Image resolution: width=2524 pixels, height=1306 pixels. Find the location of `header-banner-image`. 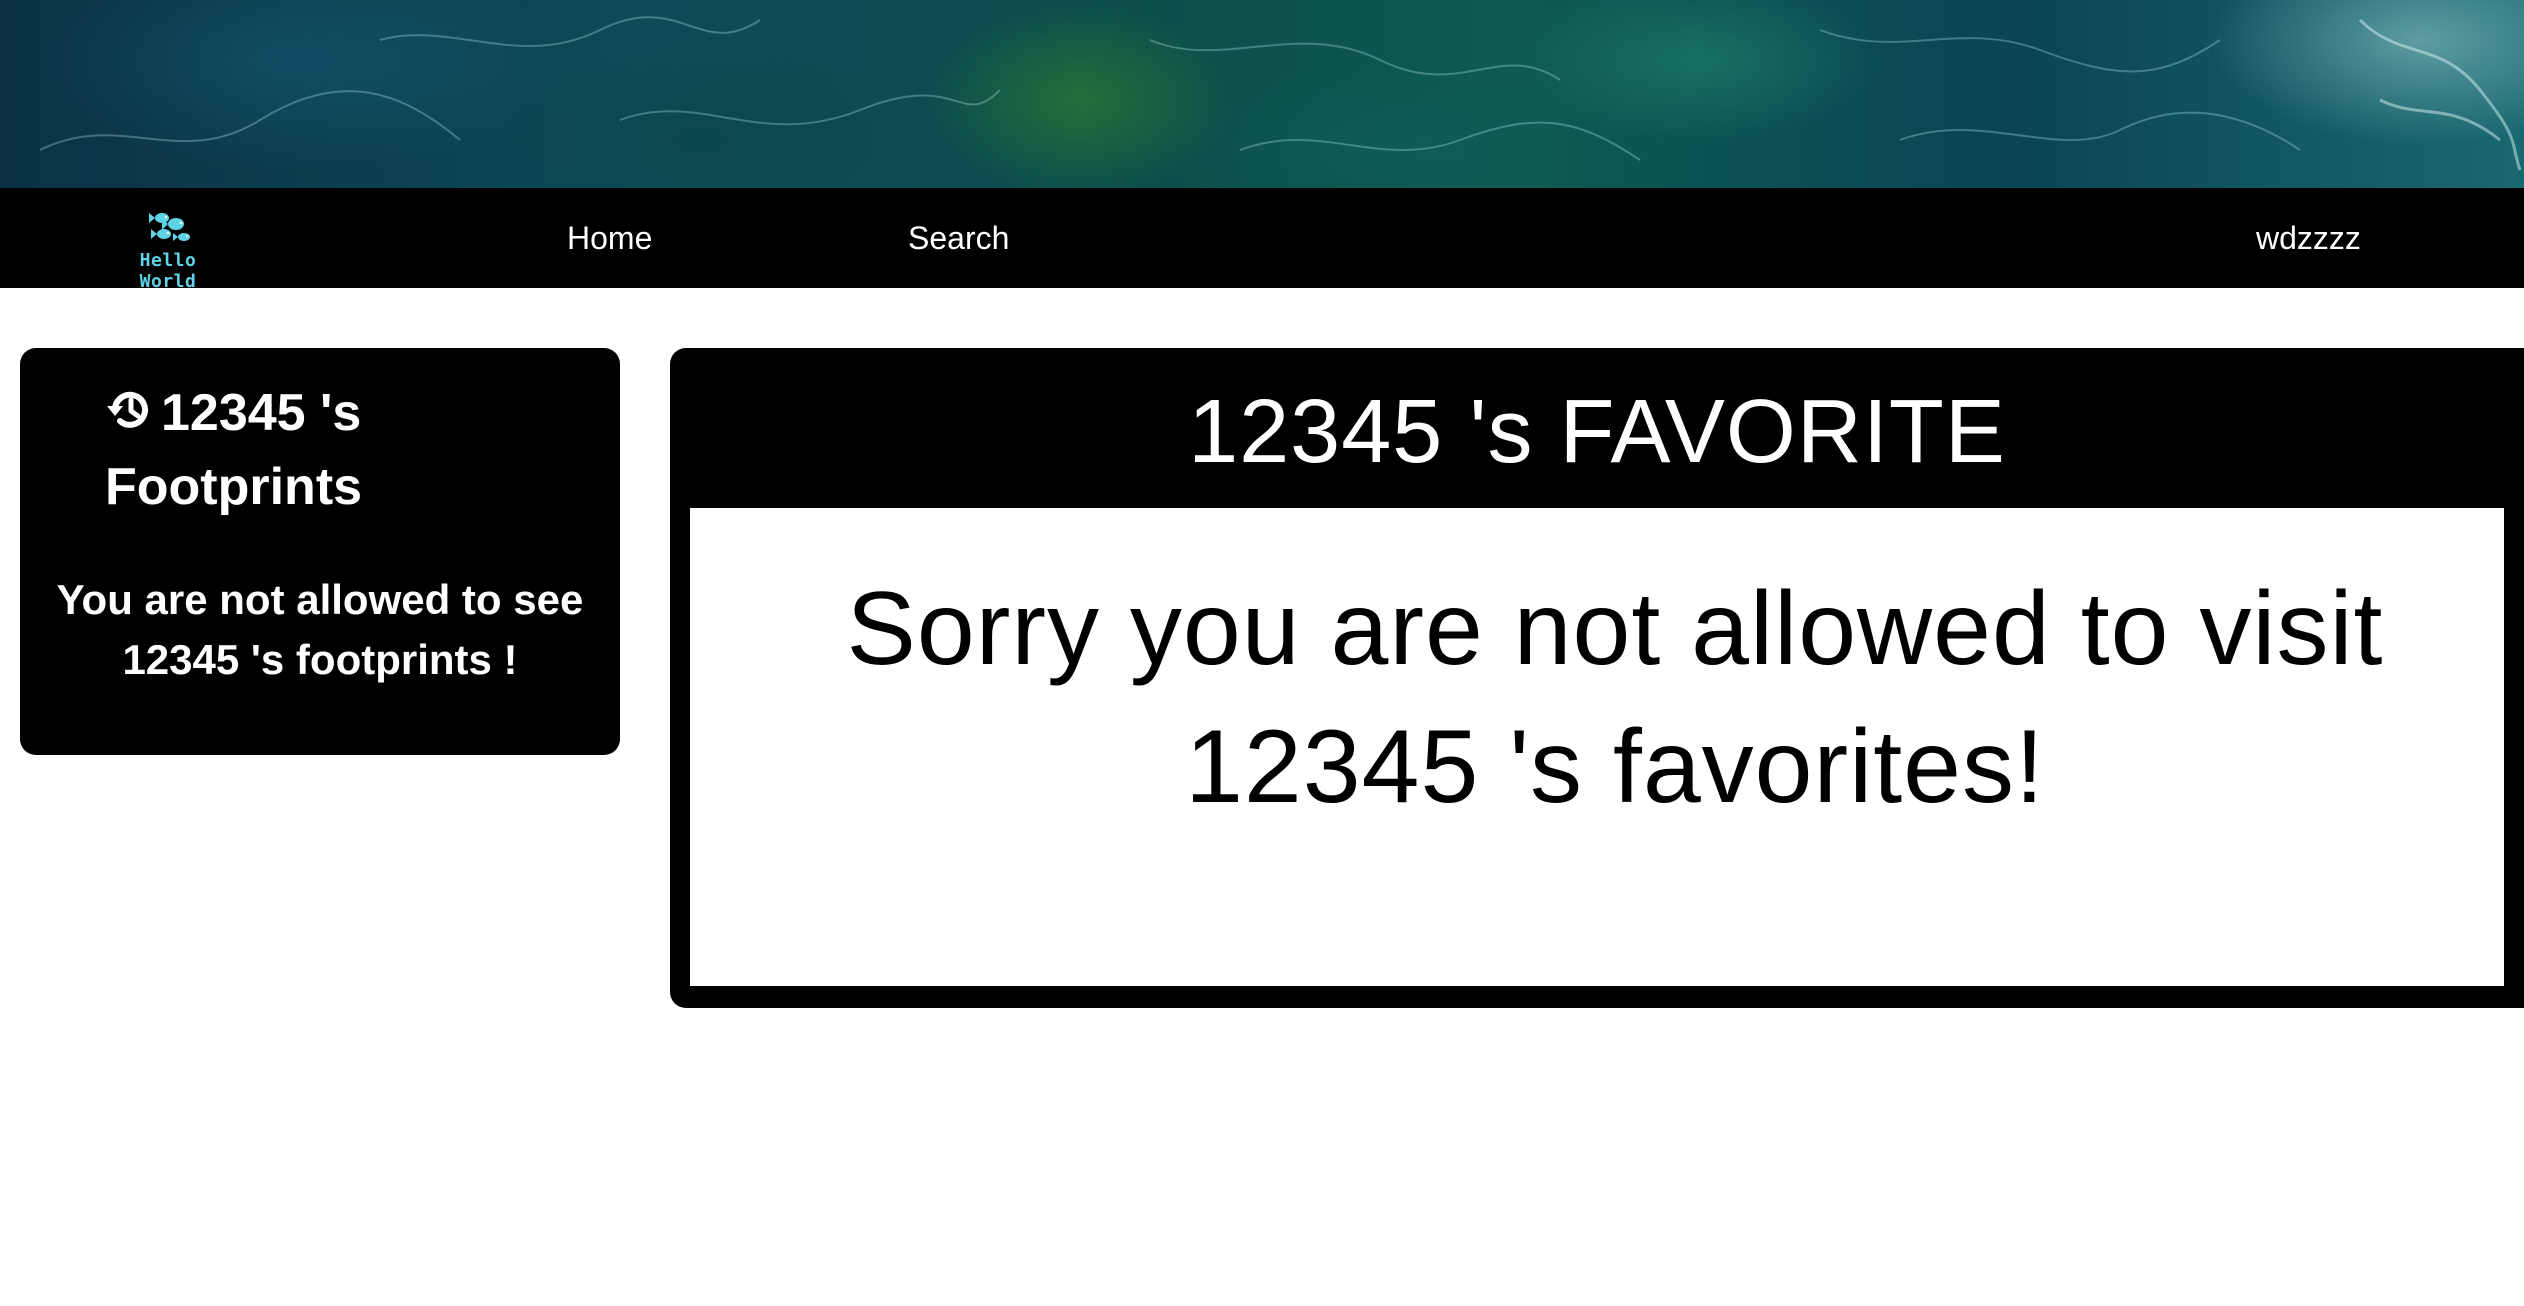

header-banner-image is located at coordinates (1262, 94).